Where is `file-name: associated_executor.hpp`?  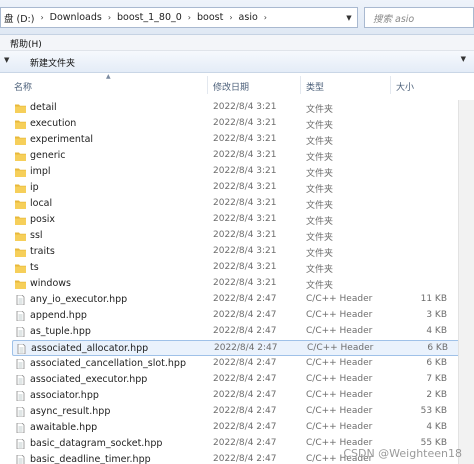 file-name: associated_executor.hpp is located at coordinates (89, 379).